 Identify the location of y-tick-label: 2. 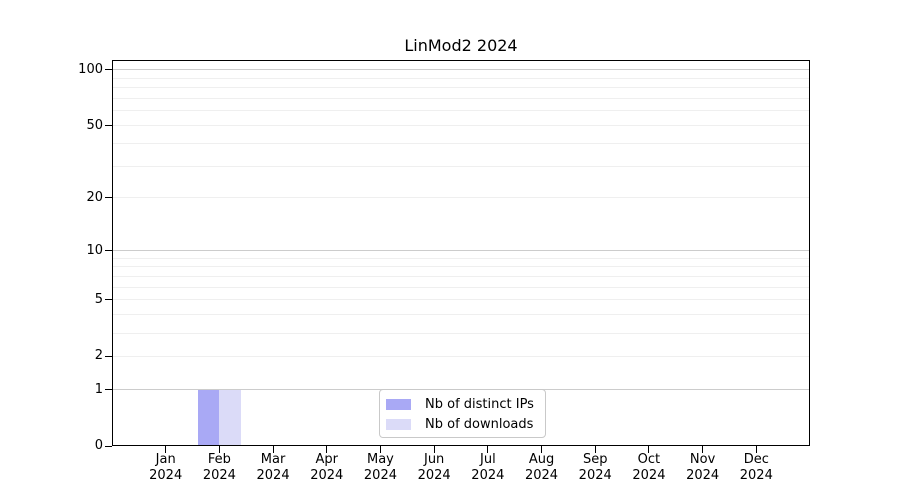
(98, 356).